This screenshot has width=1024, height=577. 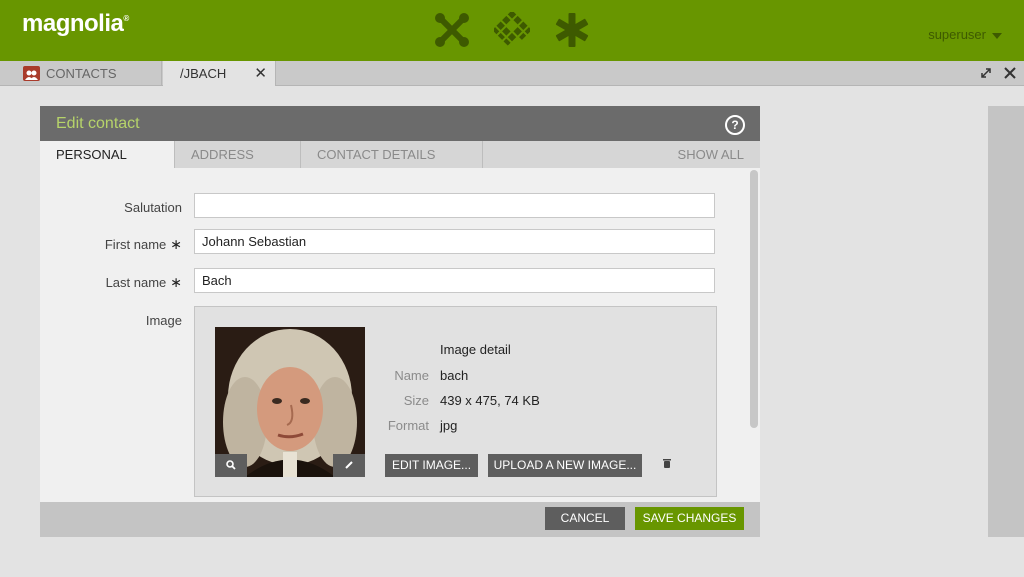 I want to click on tab-contact-details: CONTACT DETAILS, so click(x=392, y=154).